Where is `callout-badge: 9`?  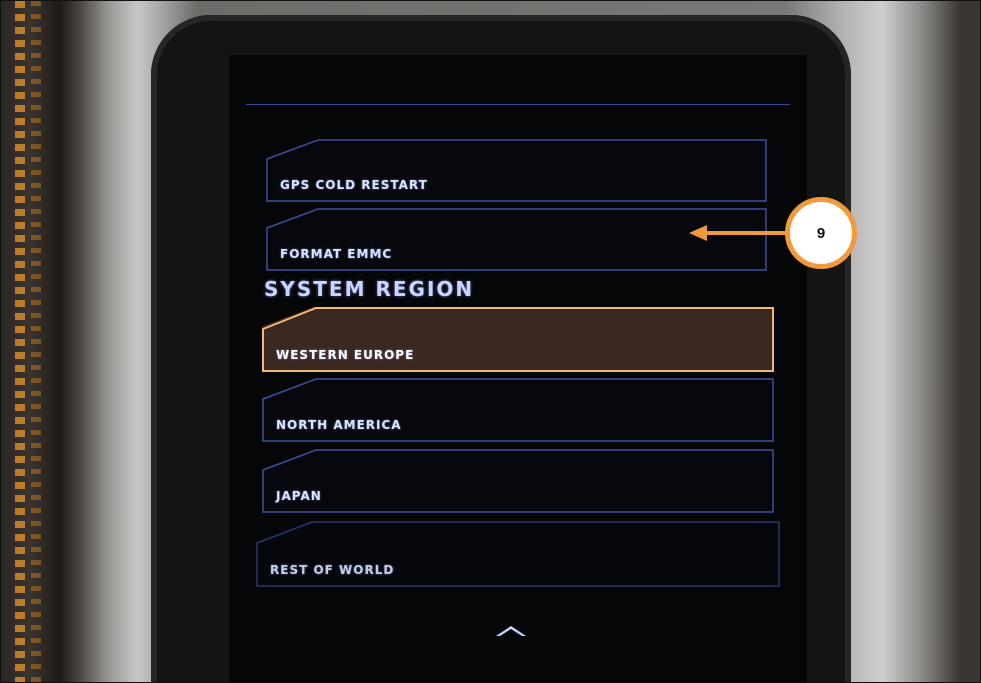
callout-badge: 9 is located at coordinates (821, 233).